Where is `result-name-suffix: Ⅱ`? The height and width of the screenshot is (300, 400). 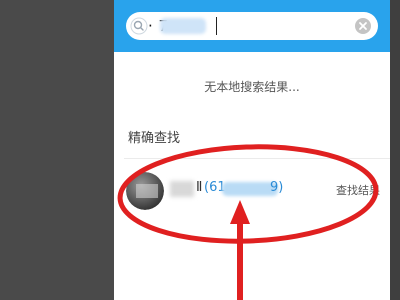
result-name-suffix: Ⅱ is located at coordinates (199, 187).